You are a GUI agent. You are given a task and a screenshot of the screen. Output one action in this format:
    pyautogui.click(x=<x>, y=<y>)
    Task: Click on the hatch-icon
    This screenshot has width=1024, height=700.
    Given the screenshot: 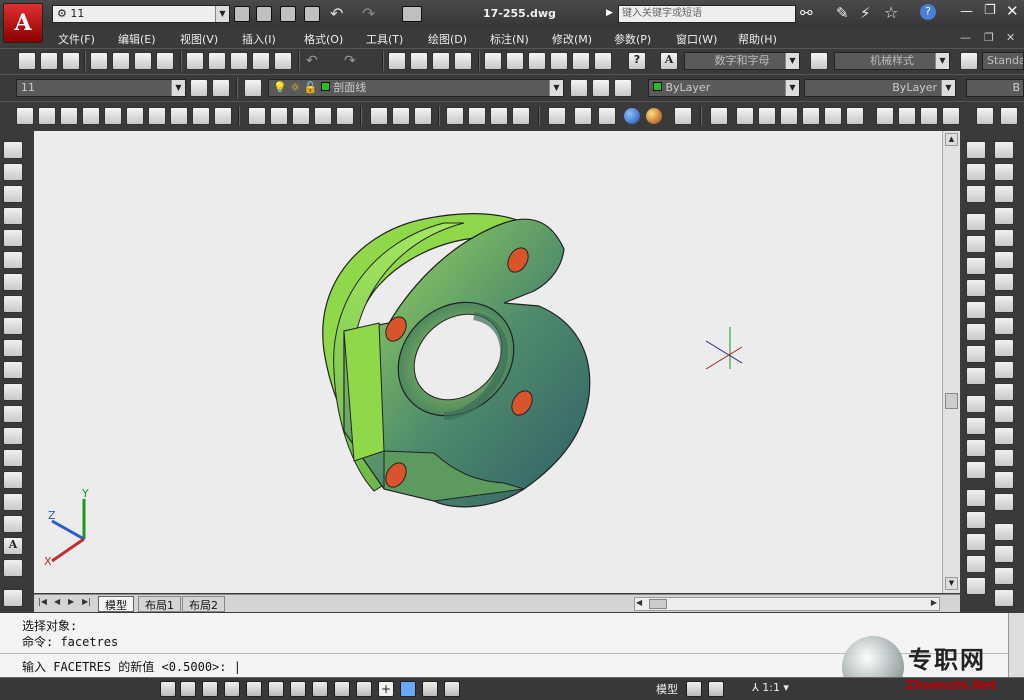 What is the action you would take?
    pyautogui.click(x=13, y=458)
    